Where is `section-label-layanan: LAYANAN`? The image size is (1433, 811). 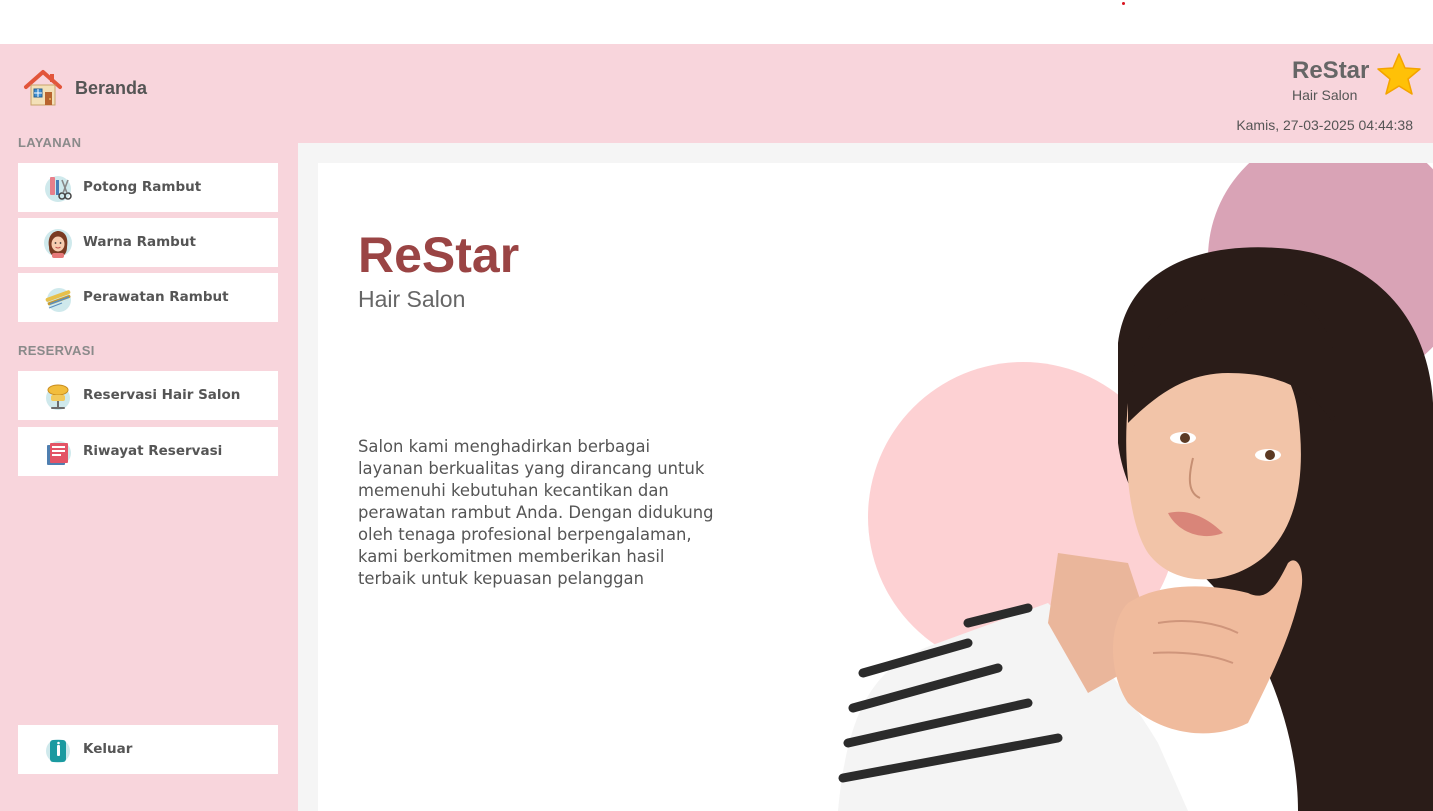 section-label-layanan: LAYANAN is located at coordinates (50, 142).